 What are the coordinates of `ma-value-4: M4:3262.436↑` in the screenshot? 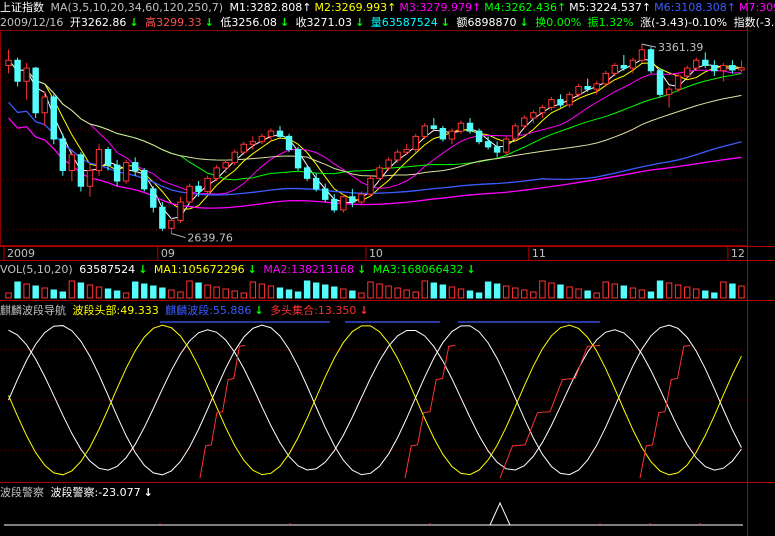 It's located at (525, 7).